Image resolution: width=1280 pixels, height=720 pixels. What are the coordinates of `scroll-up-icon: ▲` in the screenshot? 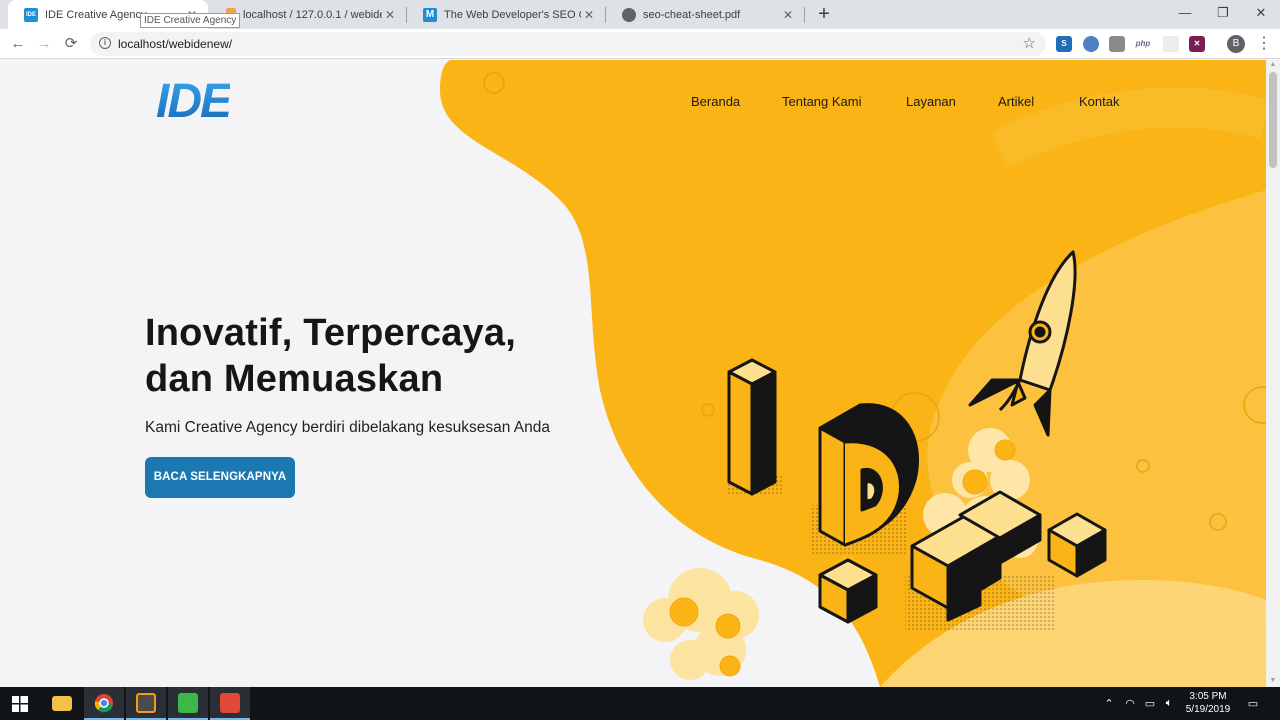 It's located at (1273, 64).